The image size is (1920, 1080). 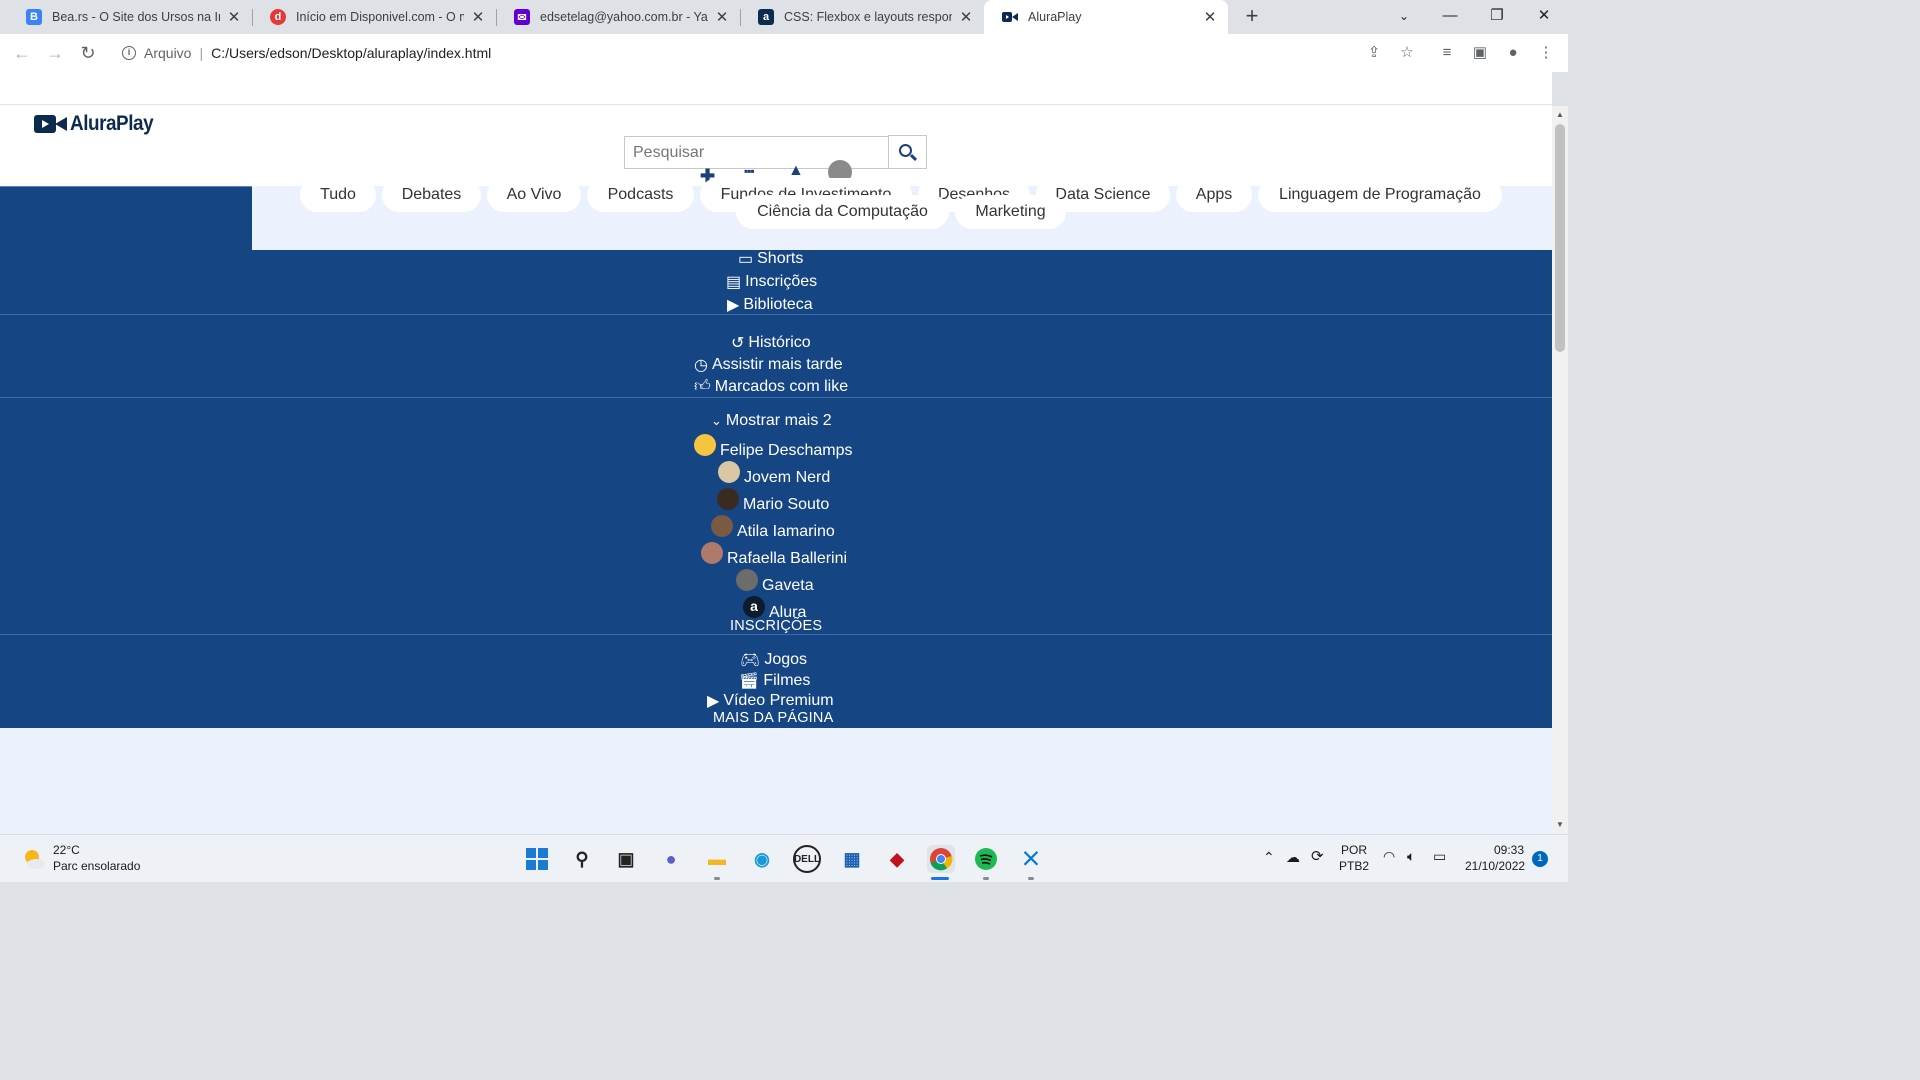 I want to click on clock-date: 21/10/2022, so click(x=1495, y=866).